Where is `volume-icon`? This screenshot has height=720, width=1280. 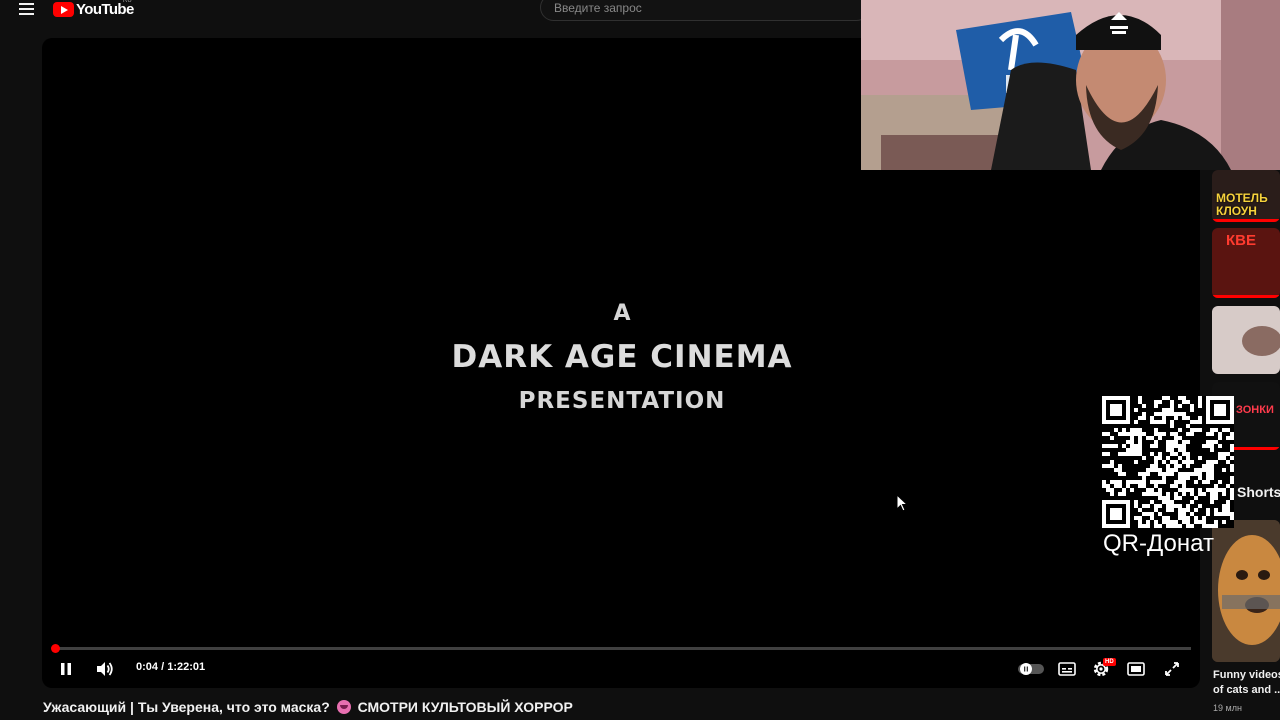
volume-icon is located at coordinates (105, 669).